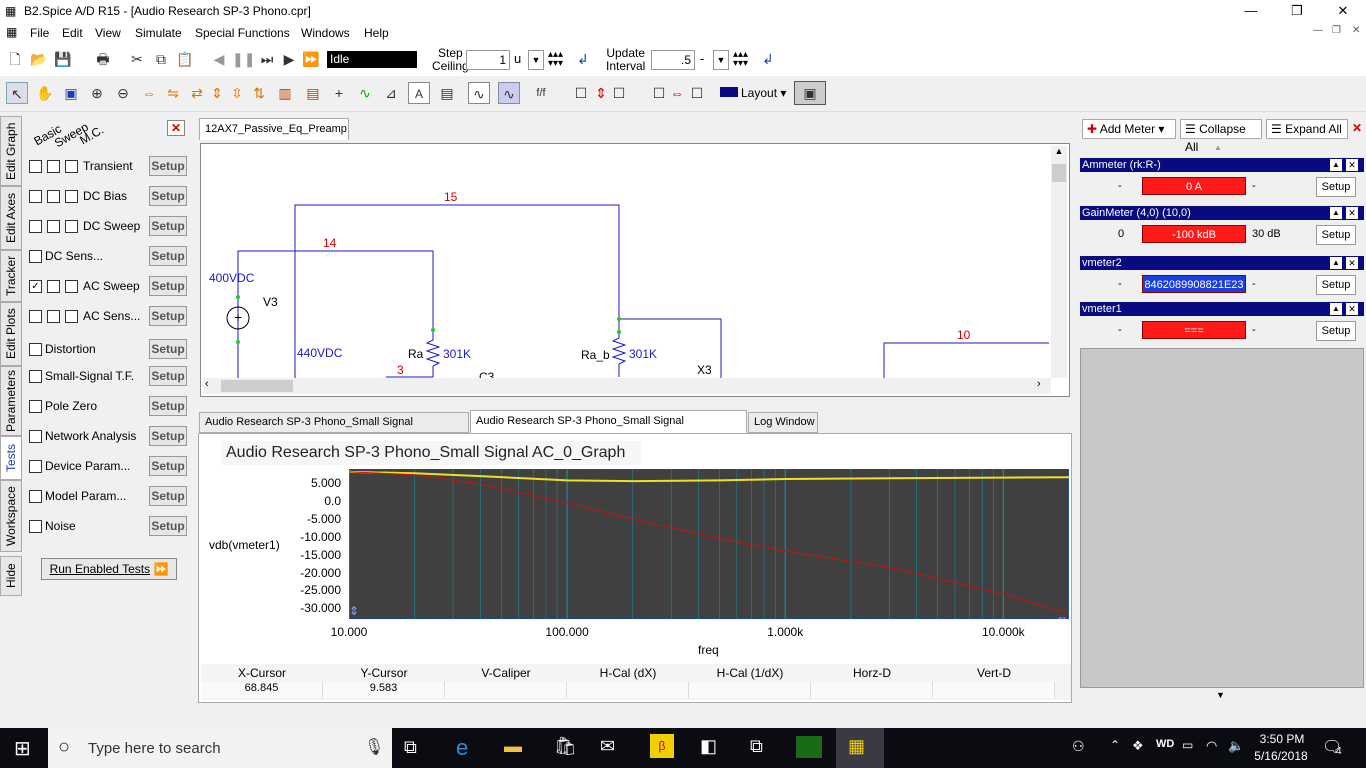 This screenshot has height=768, width=1366. I want to click on test-checkbox: ✓, so click(35, 286).